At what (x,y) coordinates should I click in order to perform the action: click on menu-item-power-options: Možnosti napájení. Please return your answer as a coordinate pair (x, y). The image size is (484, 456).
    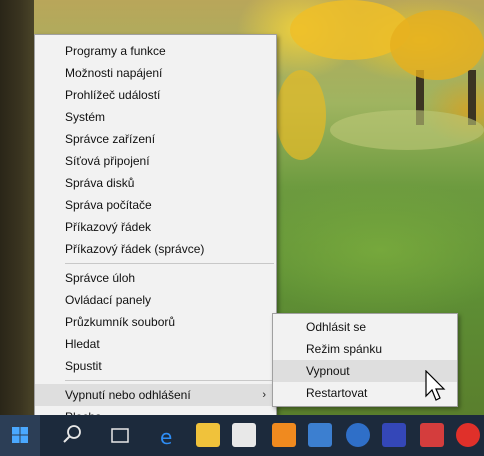
    Looking at the image, I should click on (155, 73).